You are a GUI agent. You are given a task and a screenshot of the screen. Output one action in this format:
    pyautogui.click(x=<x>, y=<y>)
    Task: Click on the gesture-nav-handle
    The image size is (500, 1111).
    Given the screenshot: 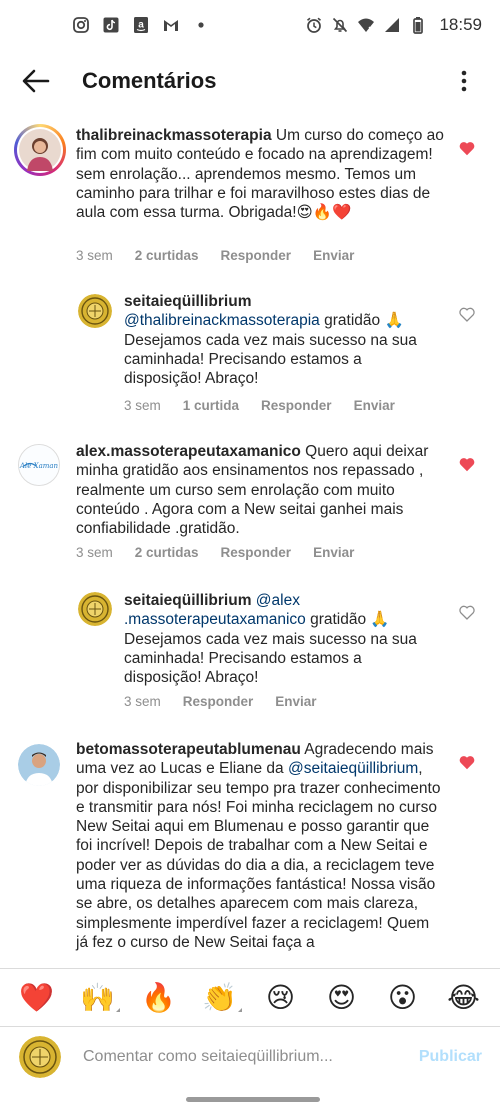 What is the action you would take?
    pyautogui.click(x=253, y=1099)
    